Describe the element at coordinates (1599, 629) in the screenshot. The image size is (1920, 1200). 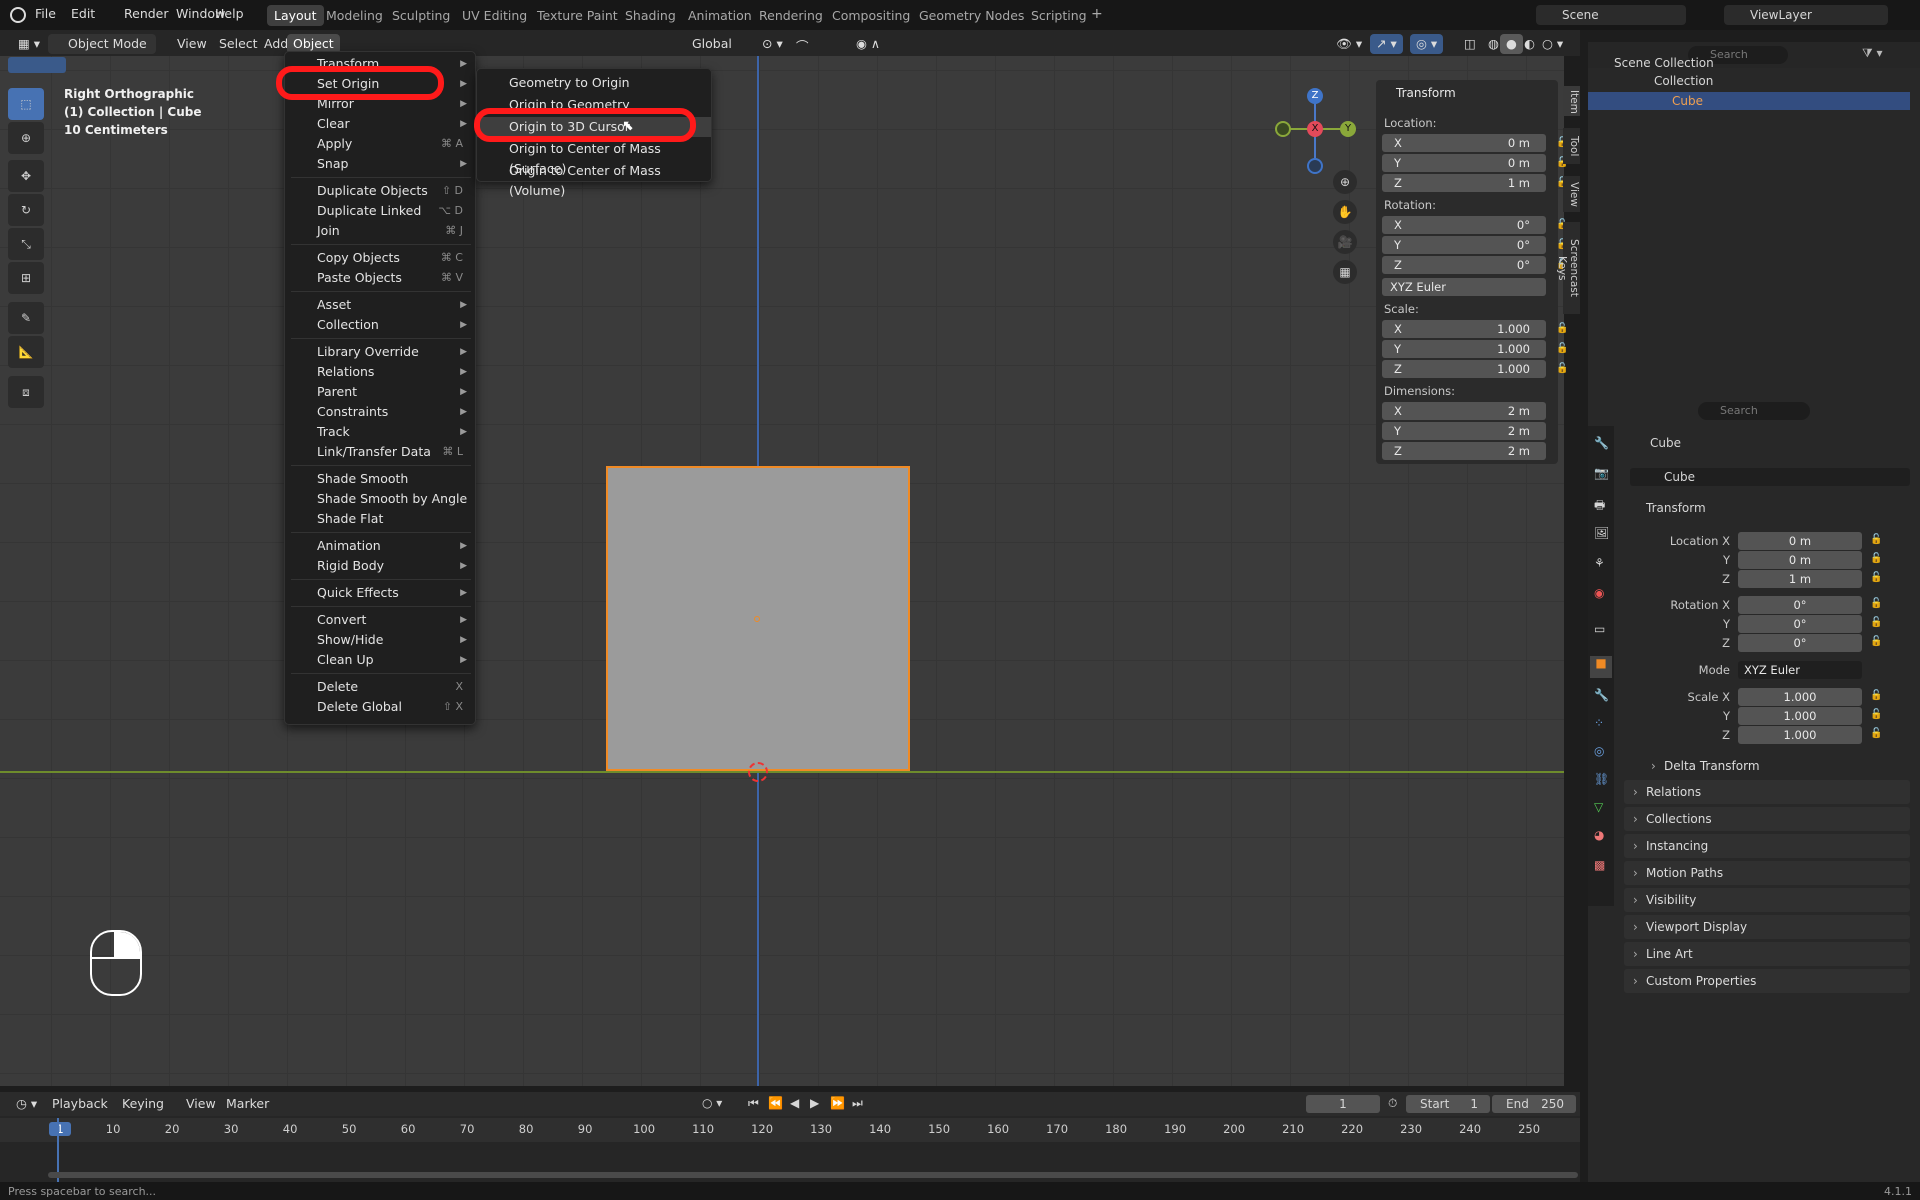
I see `collection-tab-icon: ▭` at that location.